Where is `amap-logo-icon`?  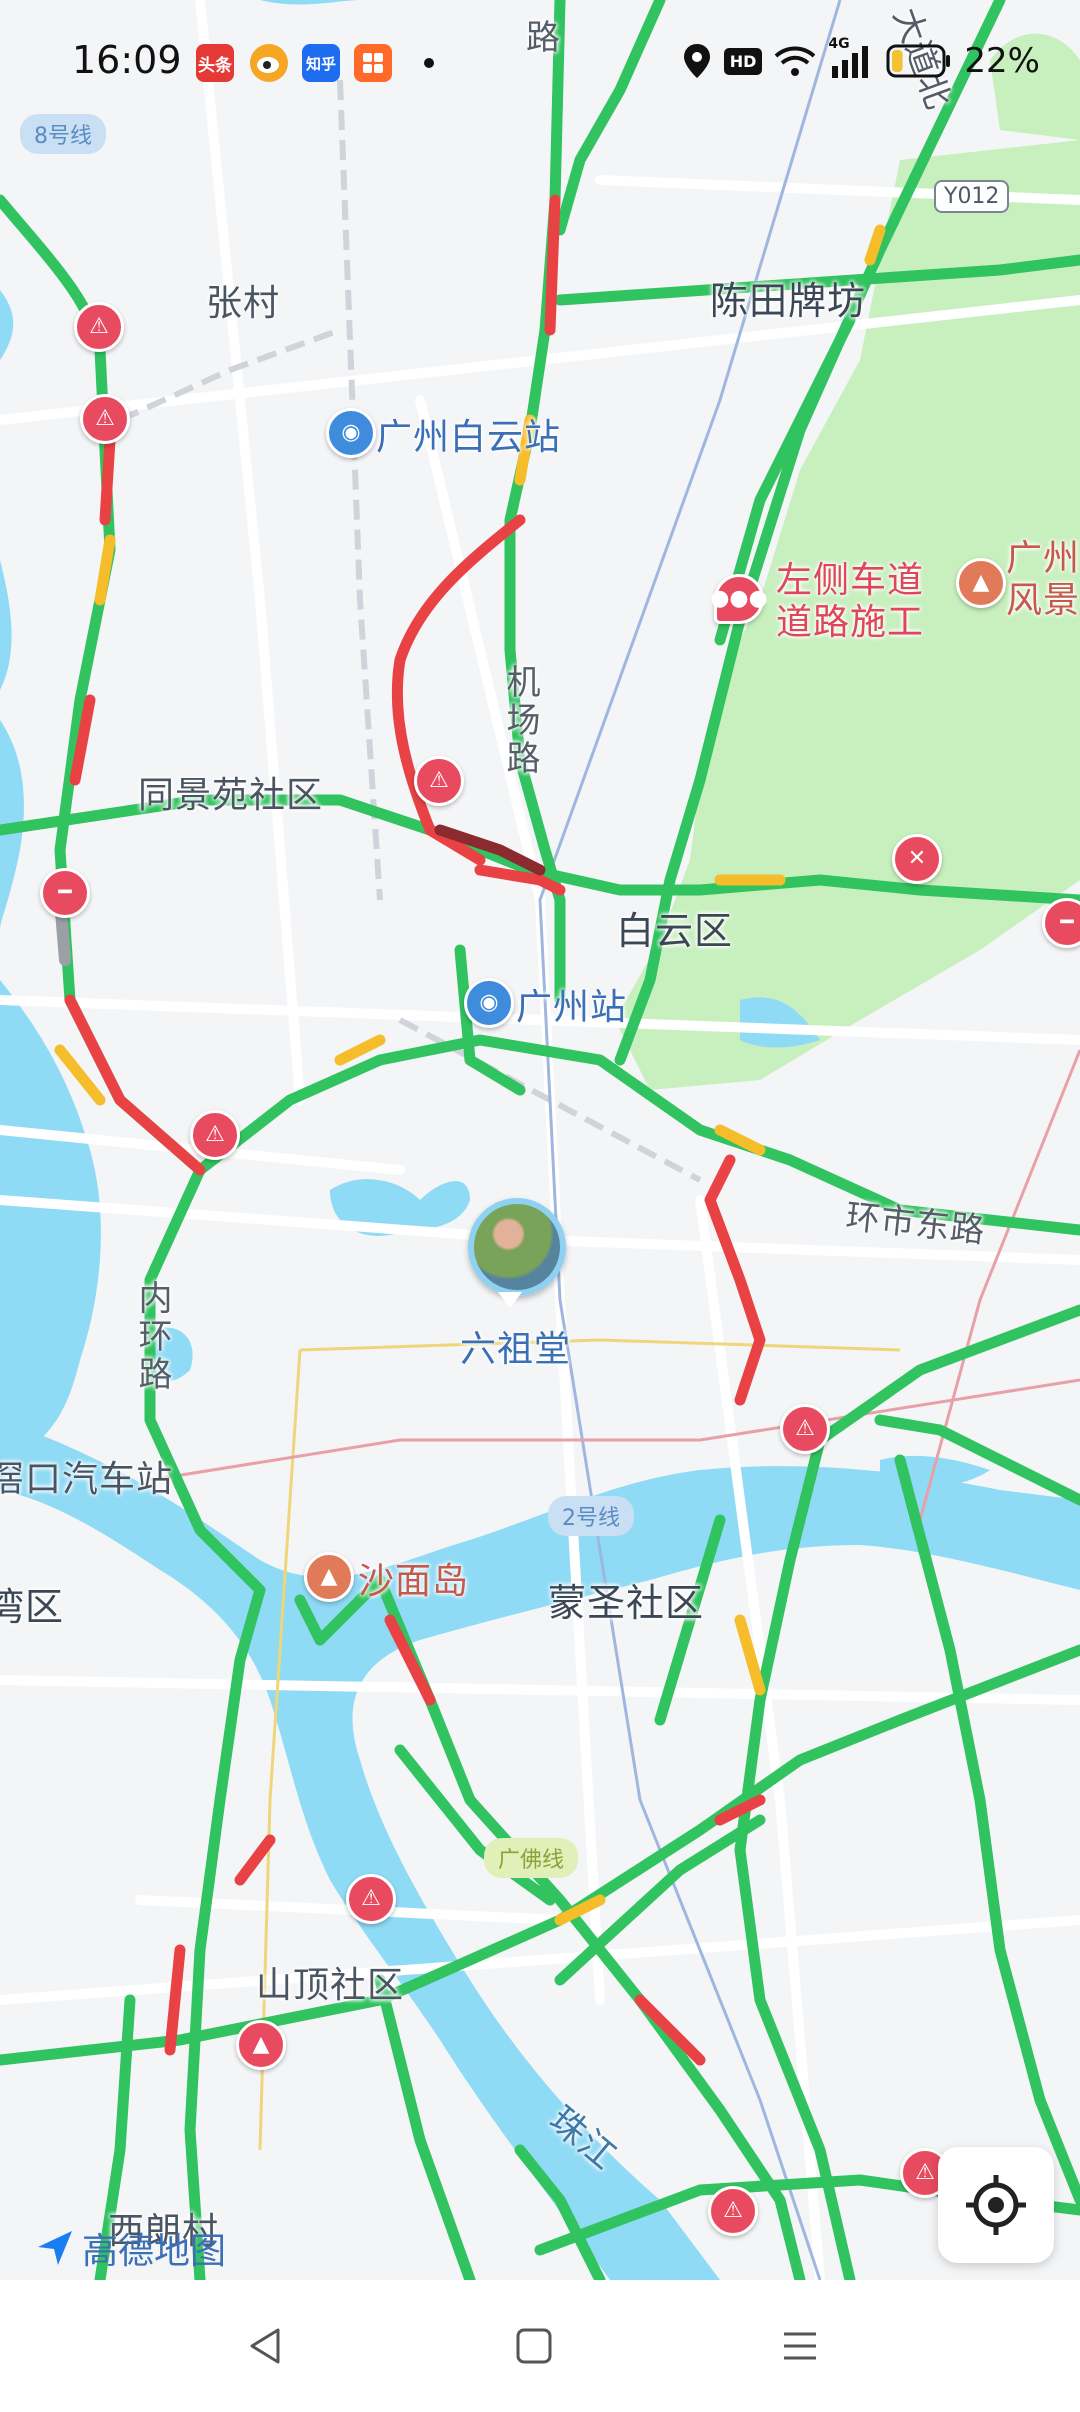 amap-logo-icon is located at coordinates (55, 2248).